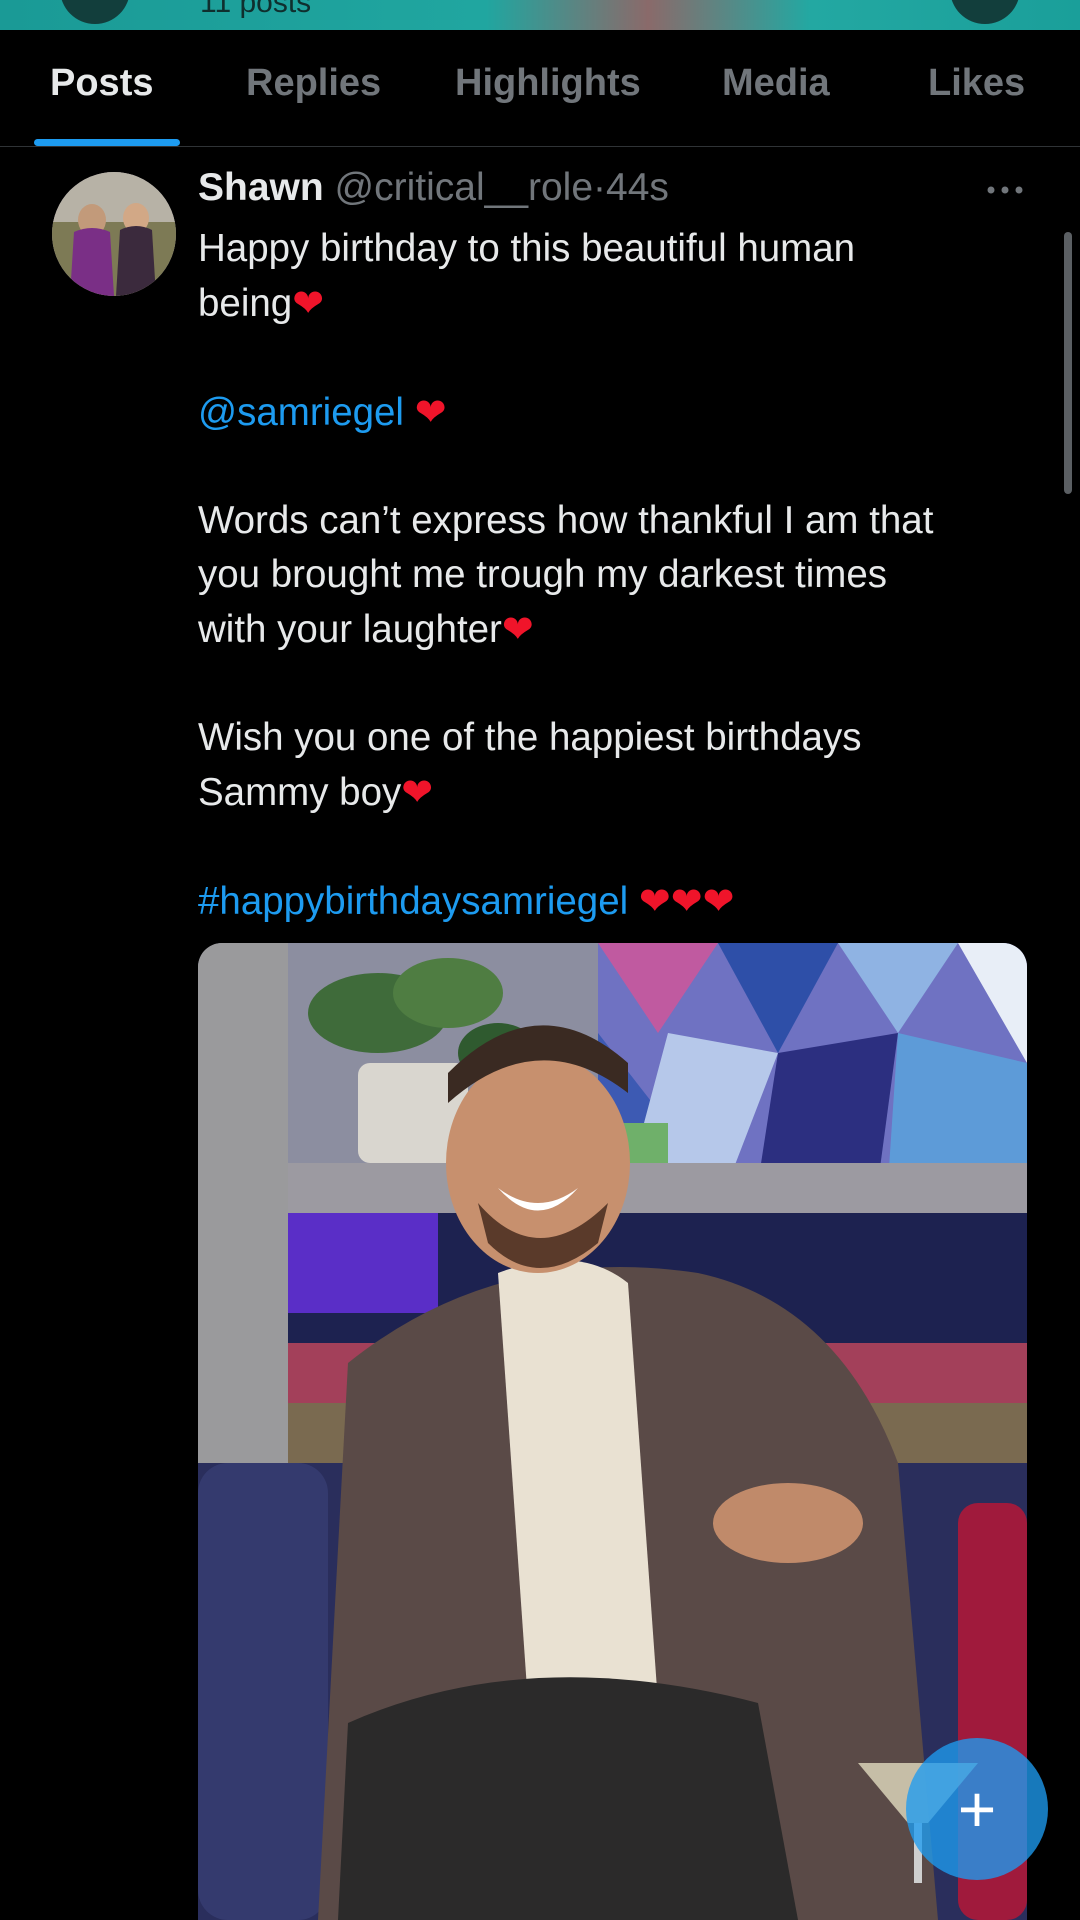 This screenshot has width=1080, height=1920. What do you see at coordinates (543, 574) in the screenshot?
I see `post-line: you brought me trough my darkest times` at bounding box center [543, 574].